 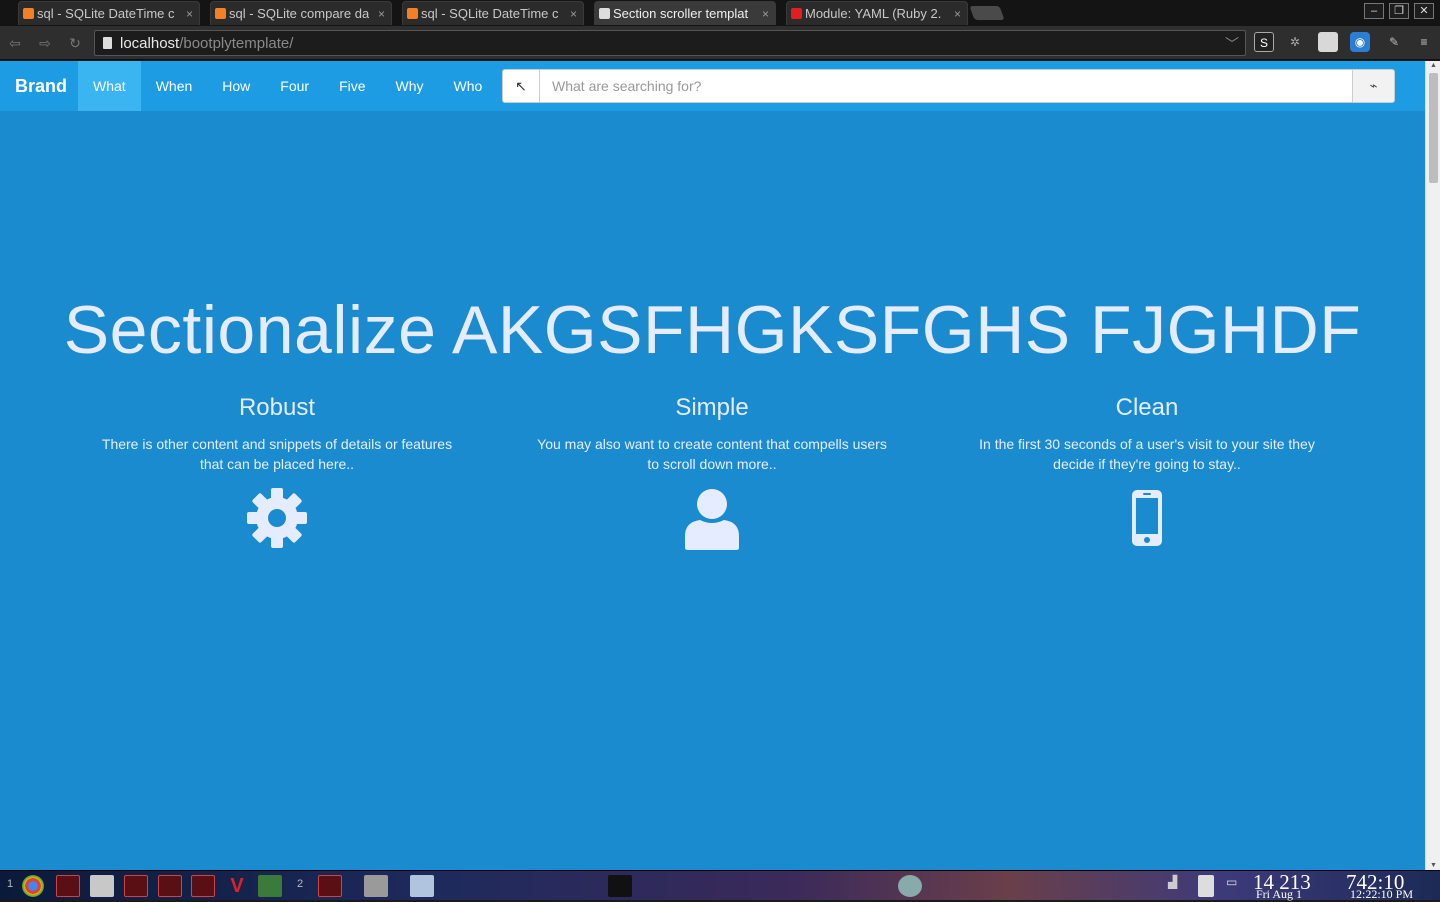 What do you see at coordinates (1295, 42) in the screenshot?
I see `extension-gear-icon: ✲` at bounding box center [1295, 42].